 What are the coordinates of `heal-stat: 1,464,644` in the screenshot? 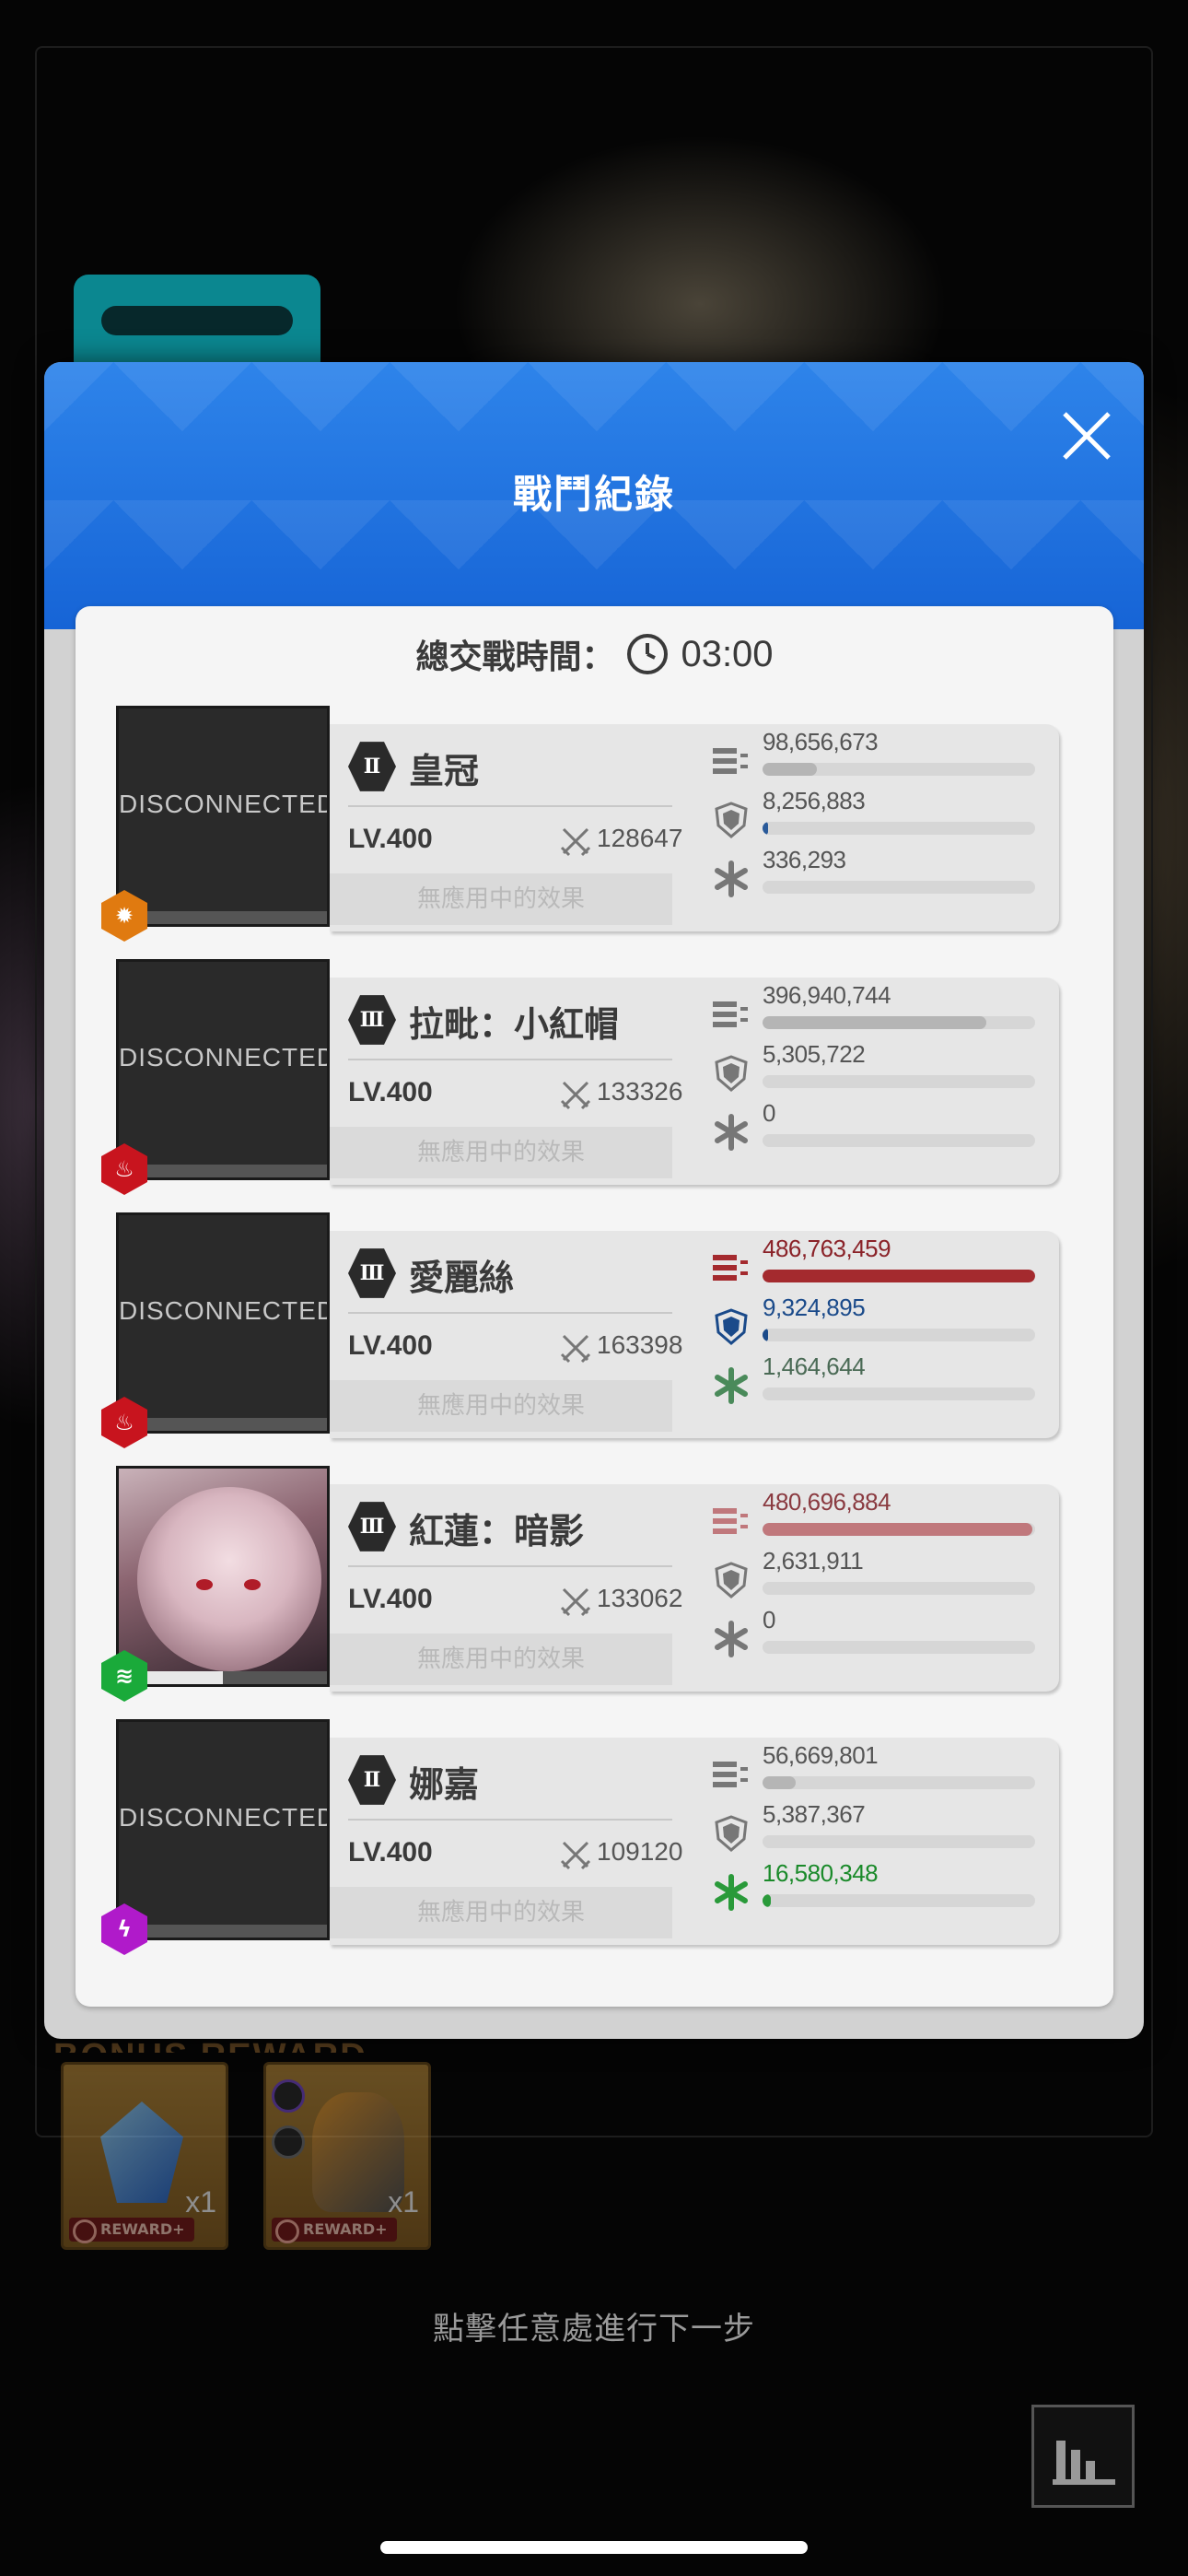 It's located at (878, 1381).